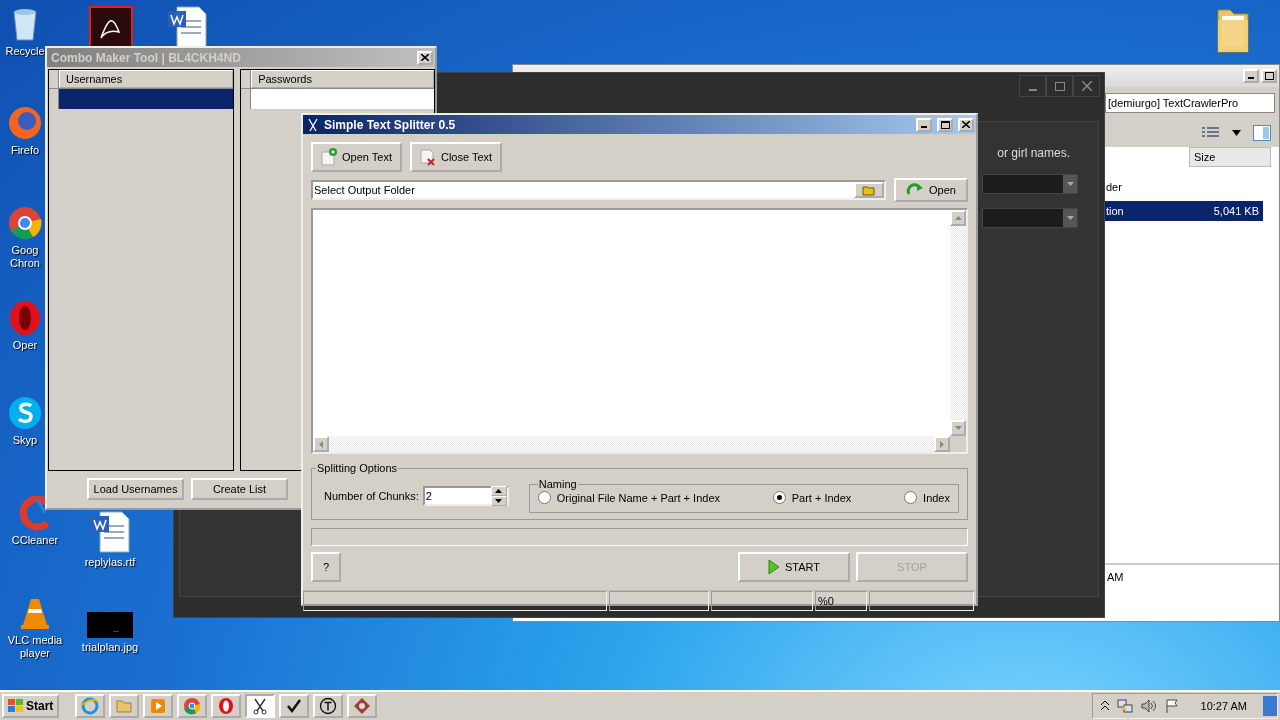 The image size is (1280, 720). What do you see at coordinates (321, 444) in the screenshot?
I see `scroll-left-icon` at bounding box center [321, 444].